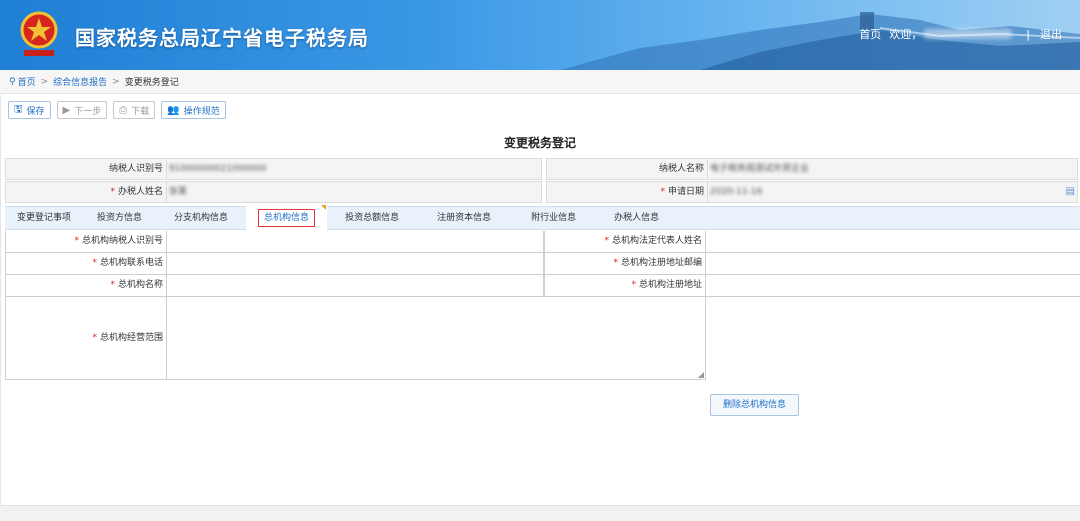  I want to click on handler-label-text: 办税人姓名, so click(140, 192).